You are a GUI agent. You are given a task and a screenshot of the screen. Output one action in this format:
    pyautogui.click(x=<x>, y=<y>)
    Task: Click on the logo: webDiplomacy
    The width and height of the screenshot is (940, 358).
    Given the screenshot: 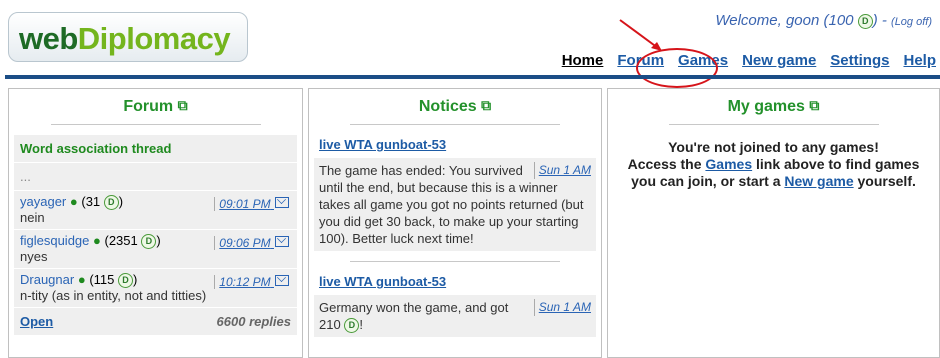 What is the action you would take?
    pyautogui.click(x=128, y=37)
    